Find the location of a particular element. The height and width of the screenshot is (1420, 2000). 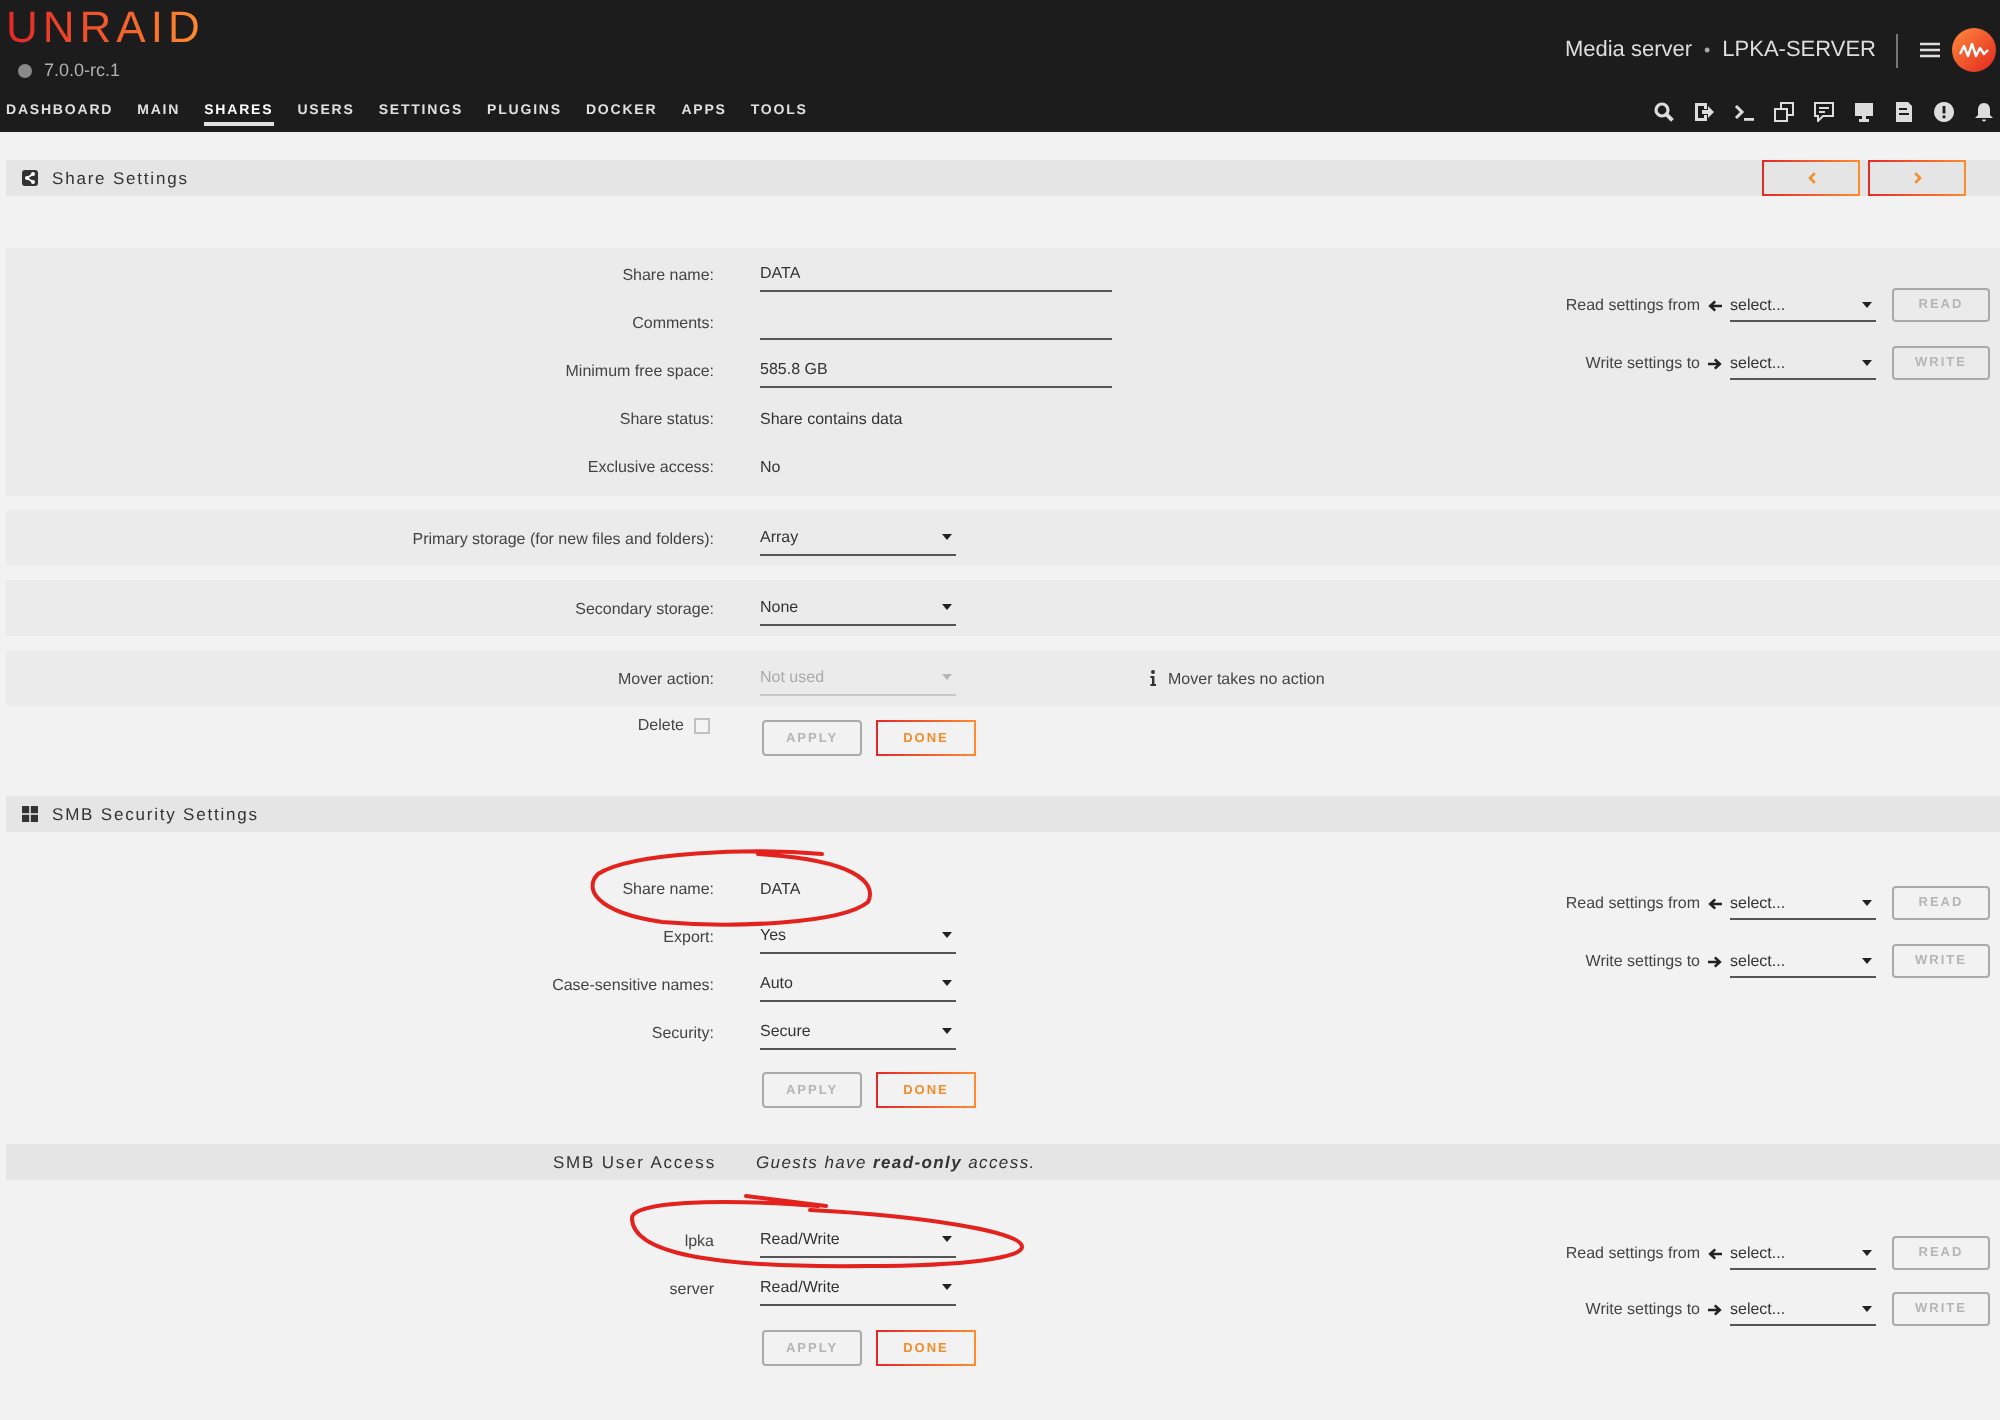

dropdown: Array is located at coordinates (858, 538).